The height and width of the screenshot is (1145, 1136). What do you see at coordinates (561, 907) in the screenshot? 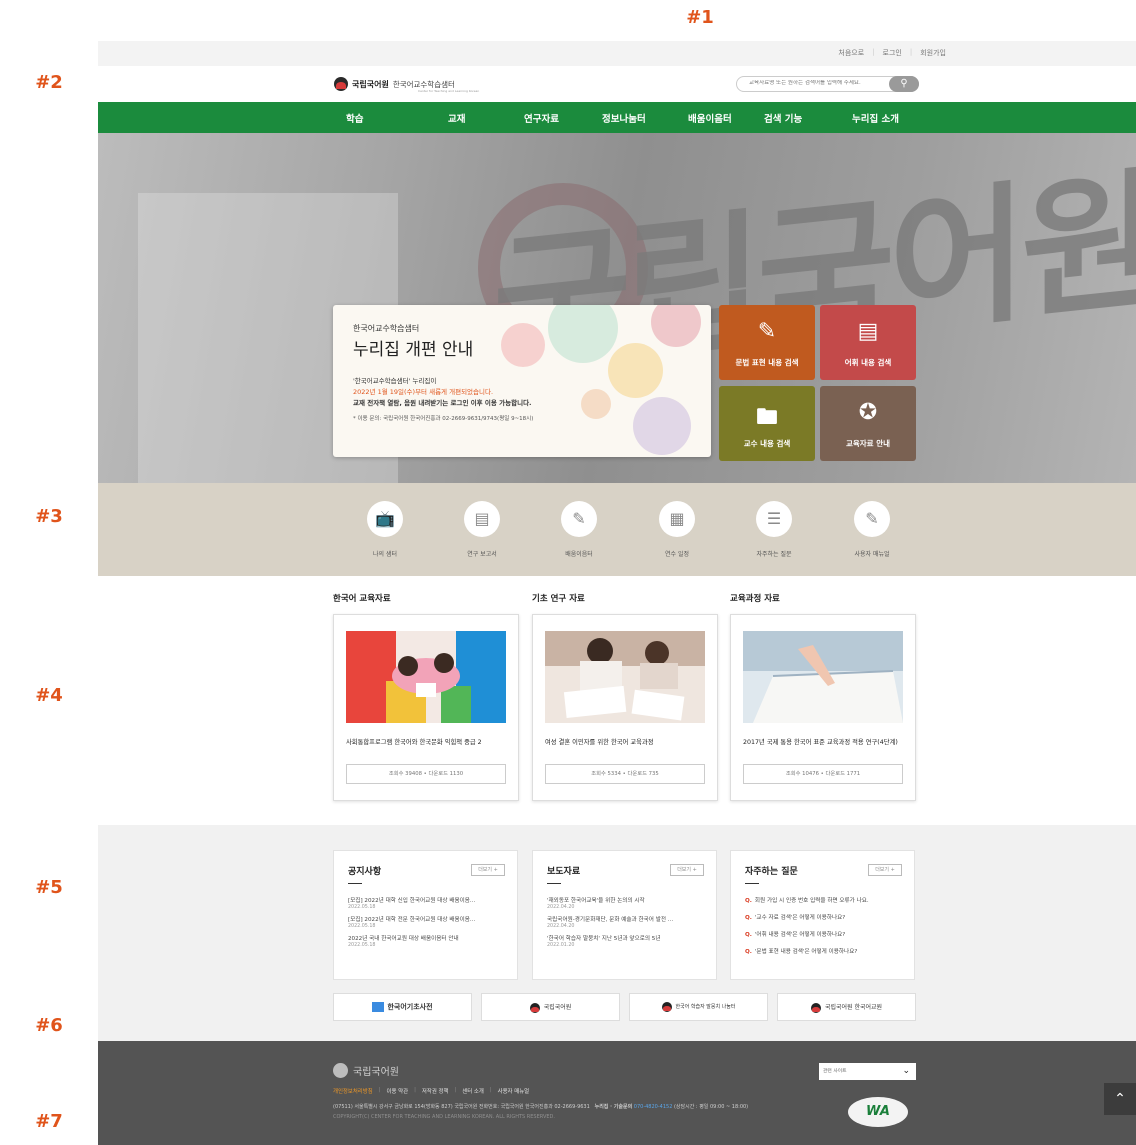
I see `press-date: 2022.04.20` at bounding box center [561, 907].